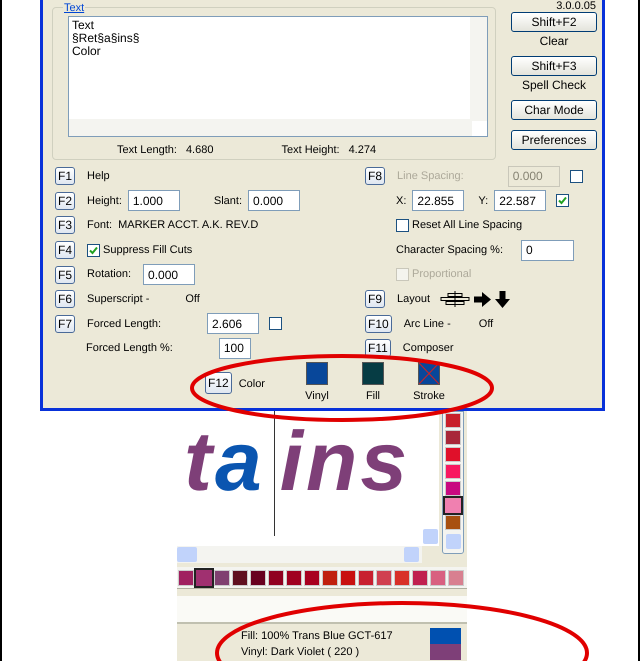 The height and width of the screenshot is (661, 640). I want to click on design-letter: n, so click(331, 461).